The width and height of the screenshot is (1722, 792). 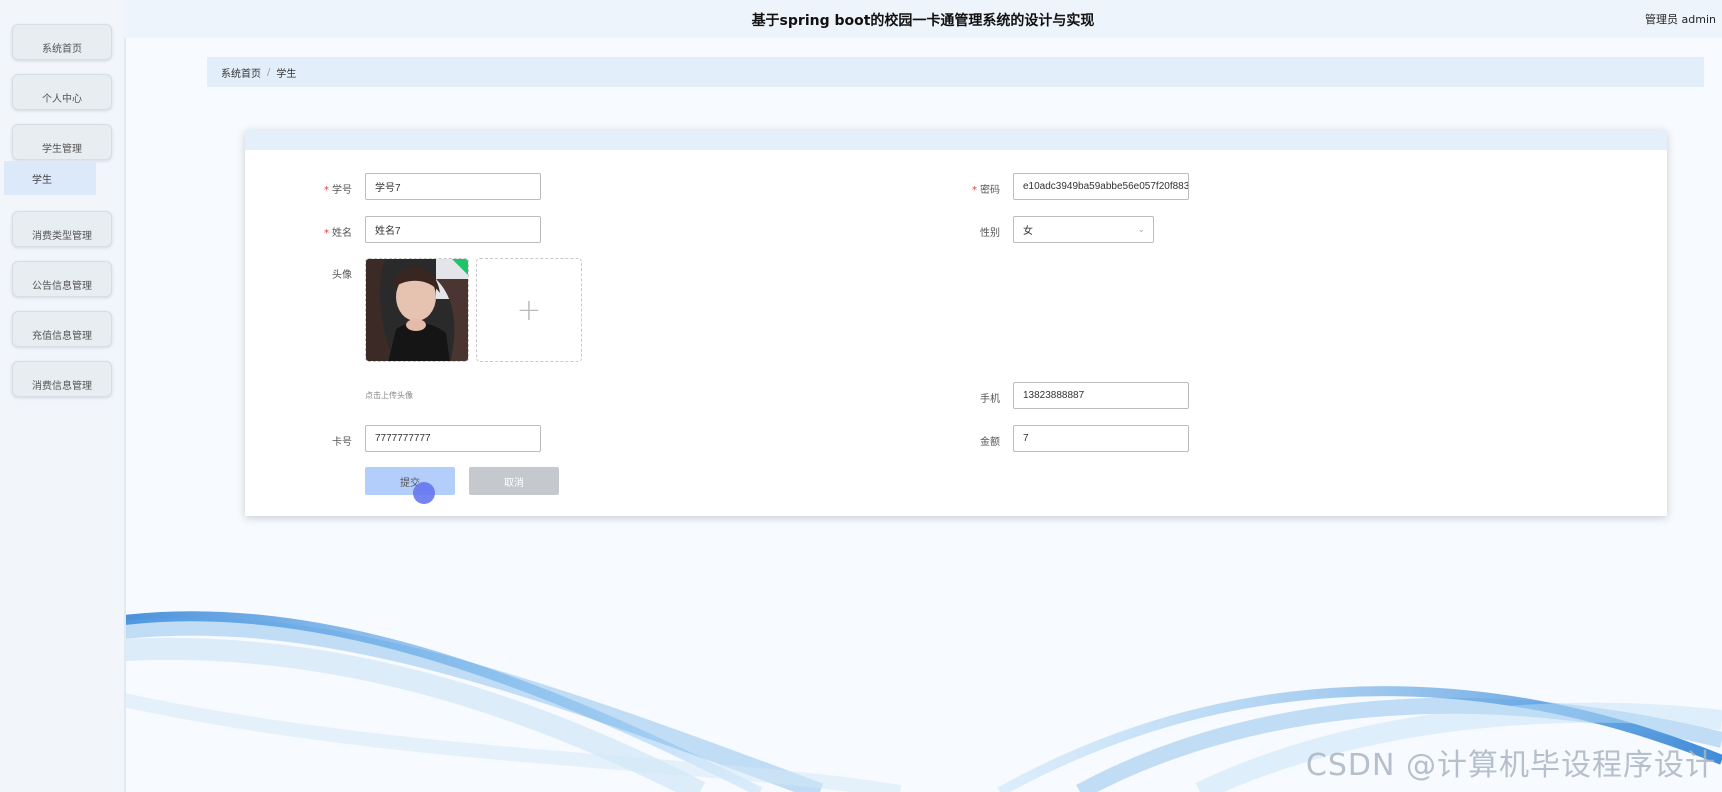 I want to click on top-header: 基于spring boot的校园一卡通管理系统的设计与实现 管理员 admin, so click(x=923, y=19).